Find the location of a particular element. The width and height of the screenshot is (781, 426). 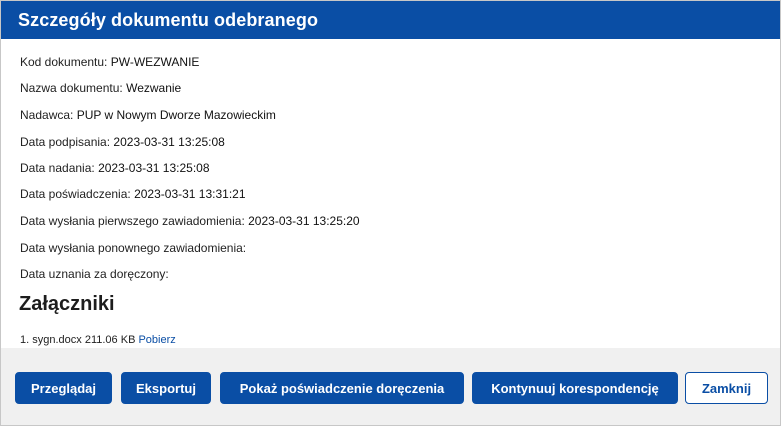

field-certification-date: Data poświadczenia: 2023-03-31 13:31:21 is located at coordinates (133, 194).